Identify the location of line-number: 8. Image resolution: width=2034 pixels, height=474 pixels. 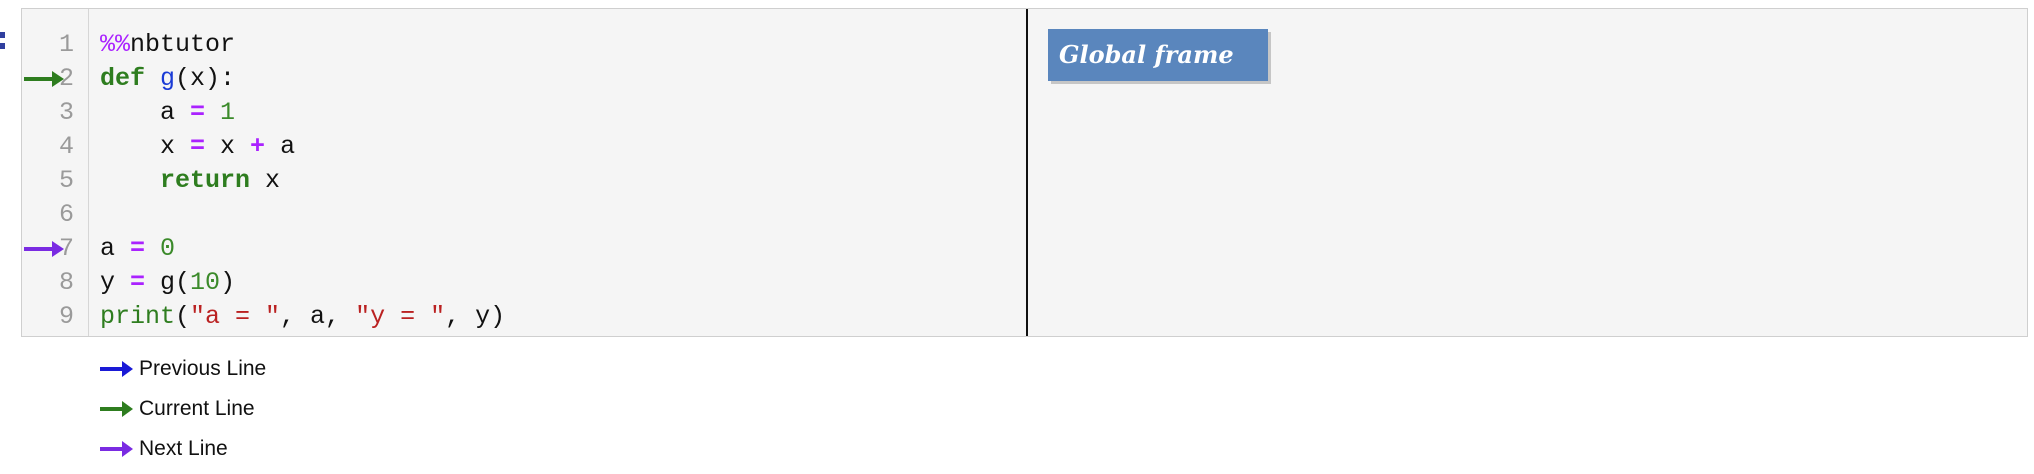
(66, 282).